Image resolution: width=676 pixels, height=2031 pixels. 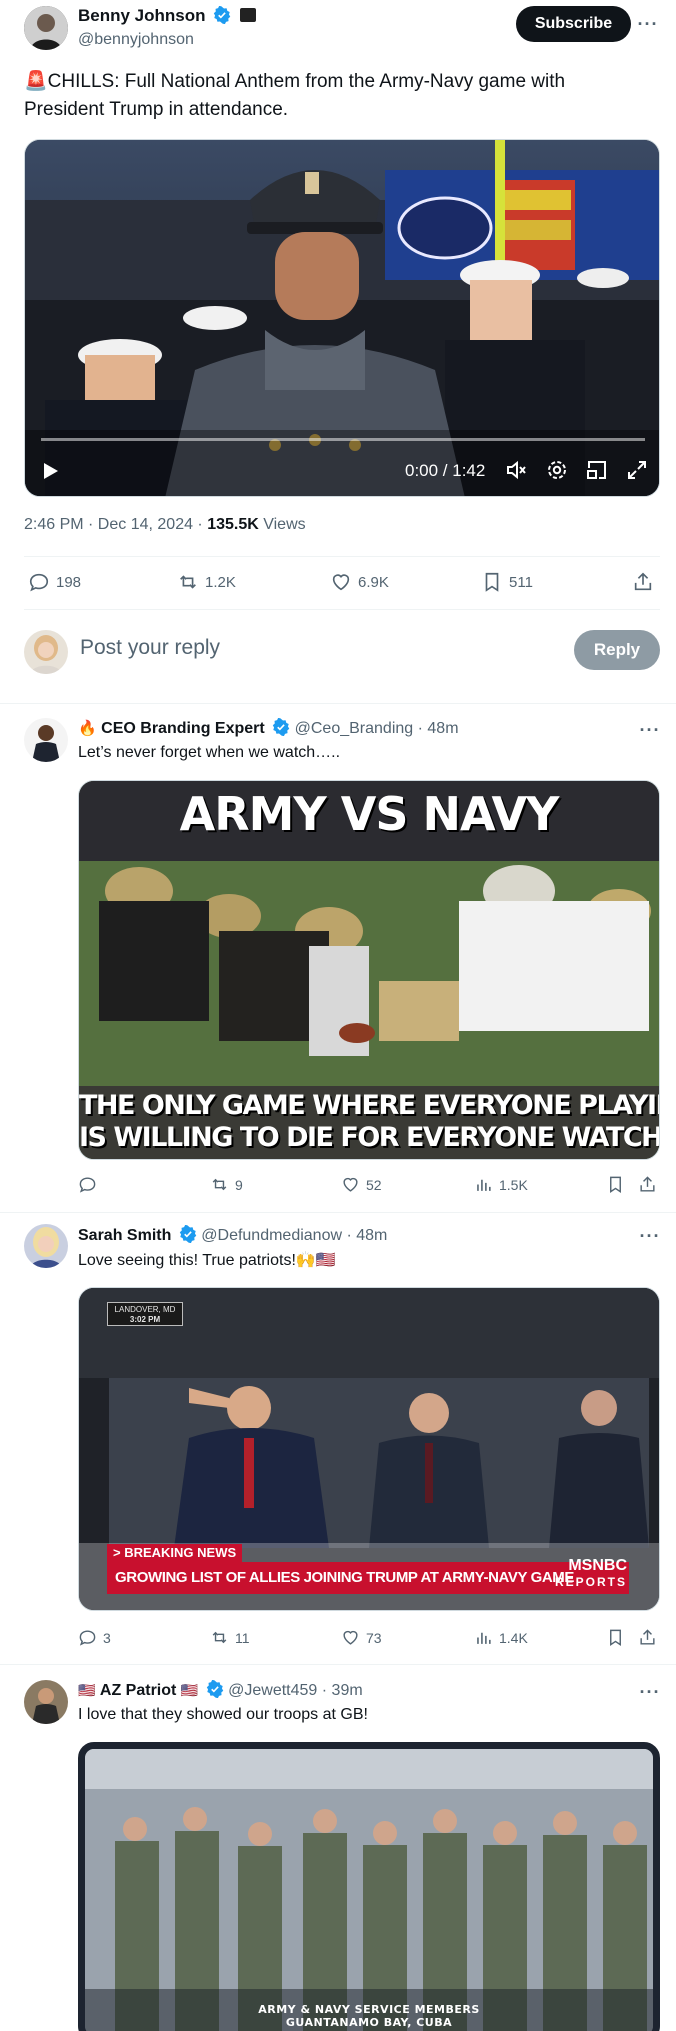 I want to click on reply-text: Let’s never forget when we watch….., so click(x=209, y=752).